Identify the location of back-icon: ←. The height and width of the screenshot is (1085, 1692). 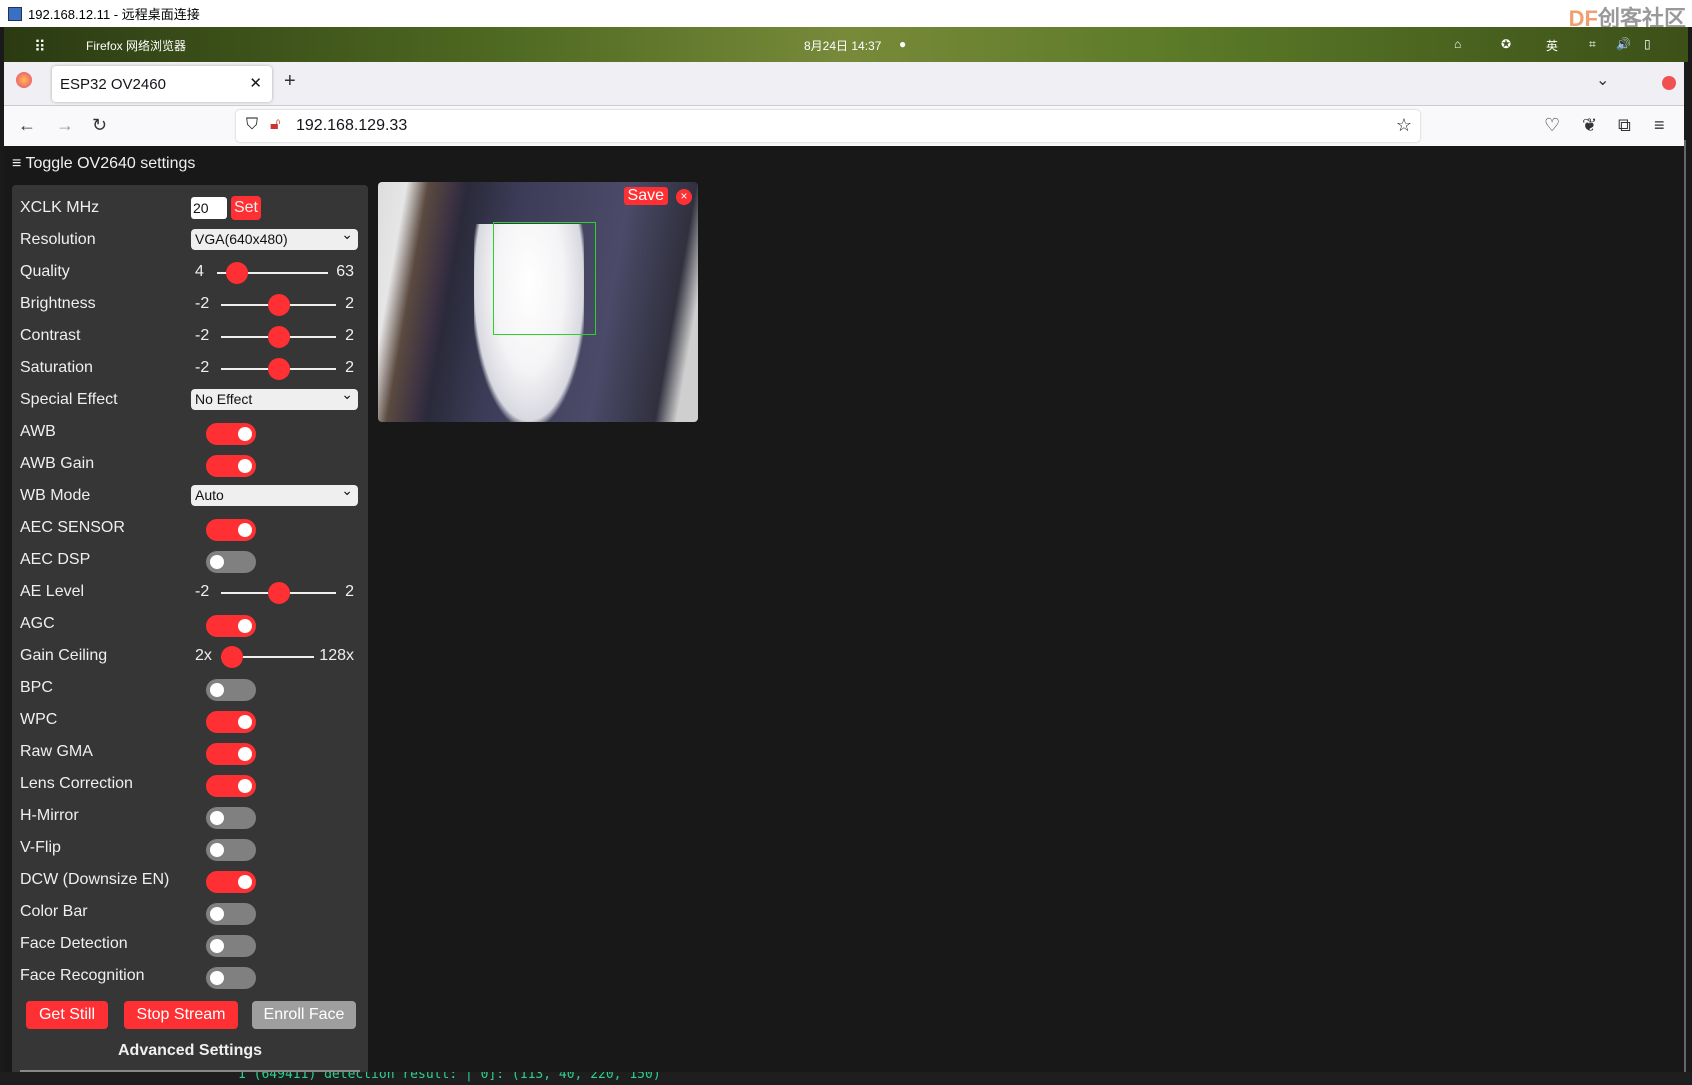
(27, 125).